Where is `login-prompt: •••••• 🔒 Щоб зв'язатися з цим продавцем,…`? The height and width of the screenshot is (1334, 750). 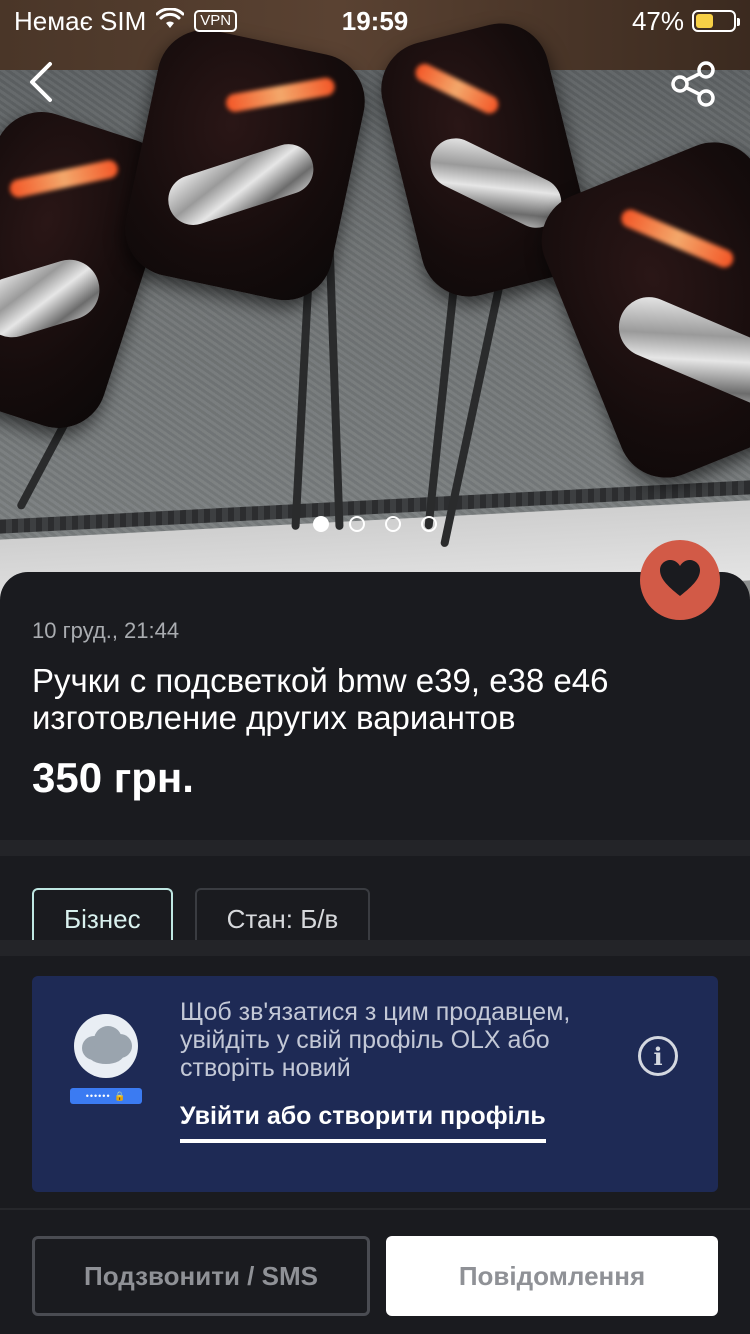
login-prompt: •••••• 🔒 Щоб зв'язатися з цим продавцем,… is located at coordinates (375, 1084).